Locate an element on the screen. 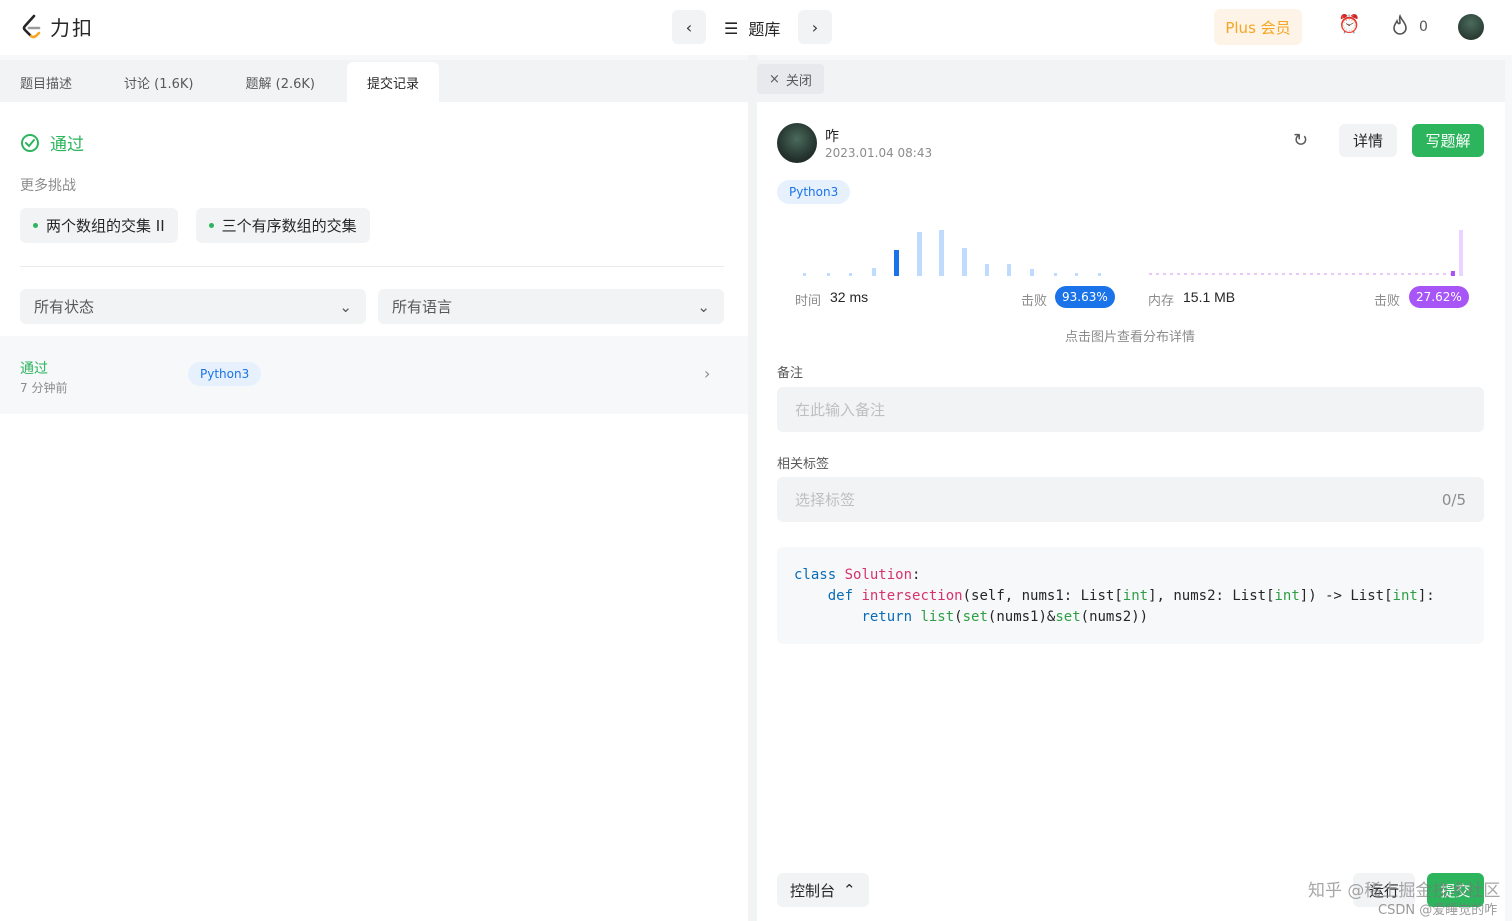  problem-list-button: ☰ 题库 is located at coordinates (752, 28).